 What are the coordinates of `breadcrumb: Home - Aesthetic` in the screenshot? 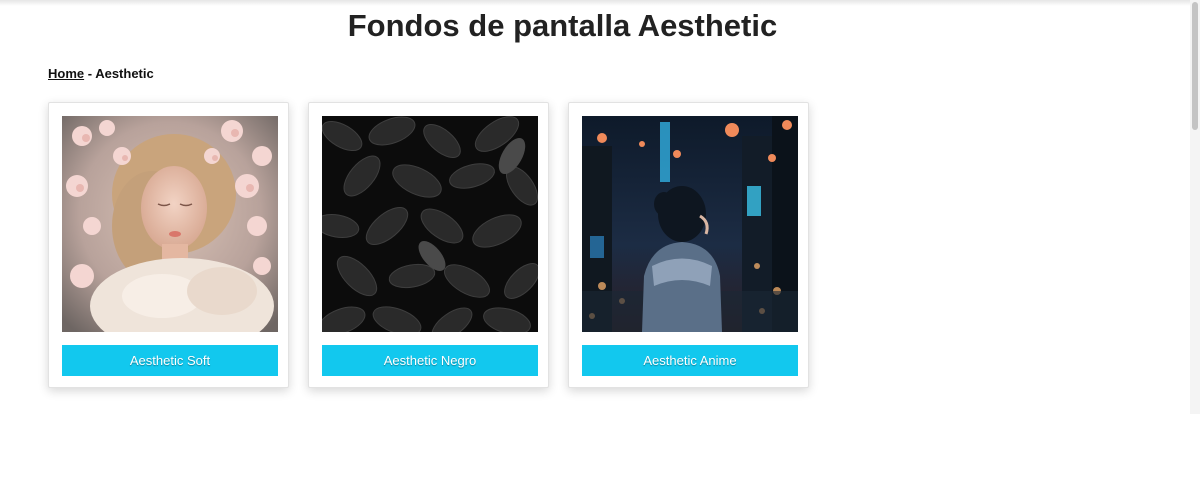 It's located at (101, 74).